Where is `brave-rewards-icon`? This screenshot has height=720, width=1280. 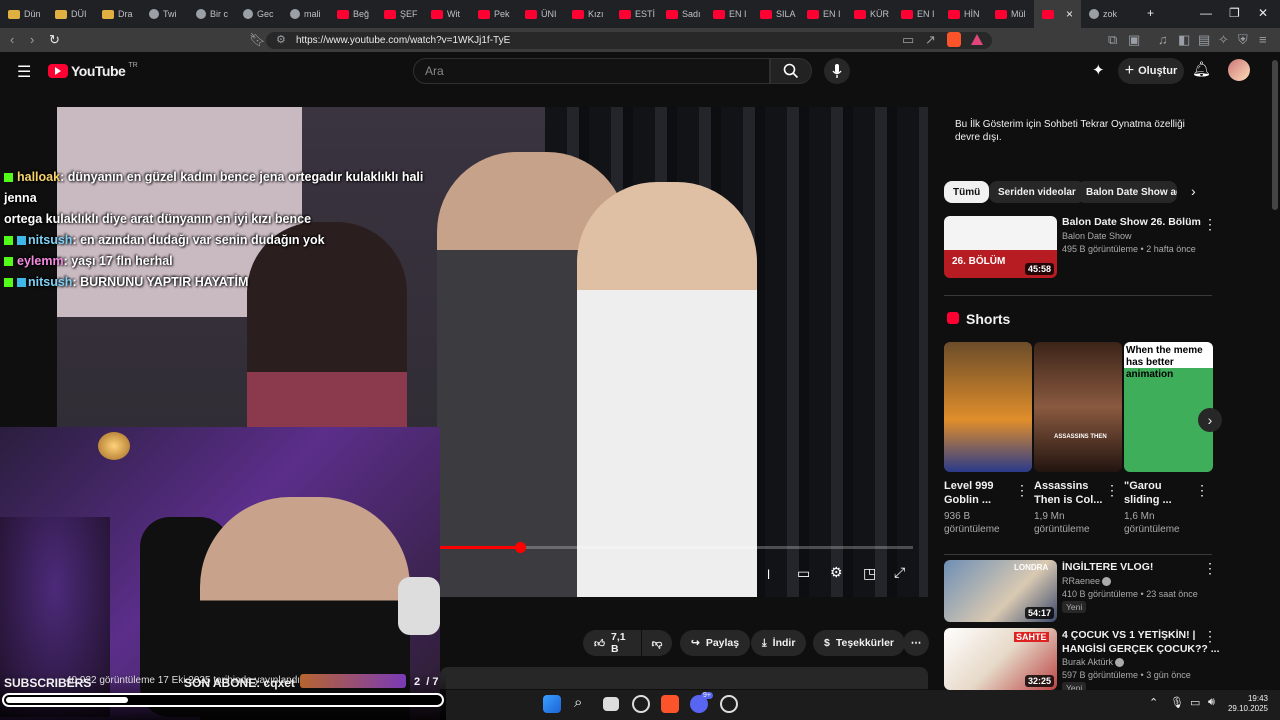 brave-rewards-icon is located at coordinates (977, 39).